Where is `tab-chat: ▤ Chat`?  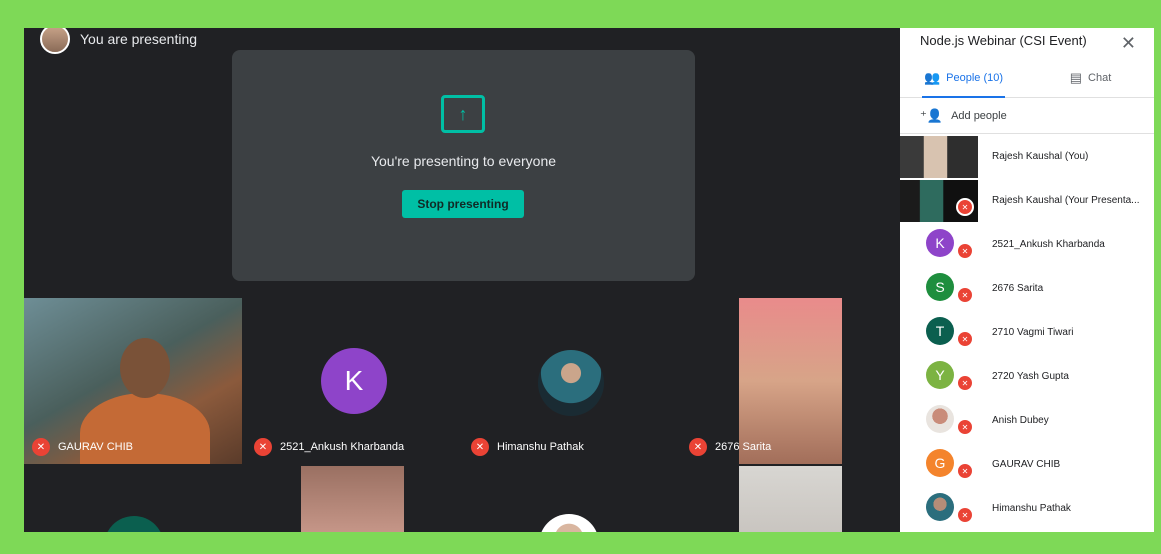 tab-chat: ▤ Chat is located at coordinates (1090, 77).